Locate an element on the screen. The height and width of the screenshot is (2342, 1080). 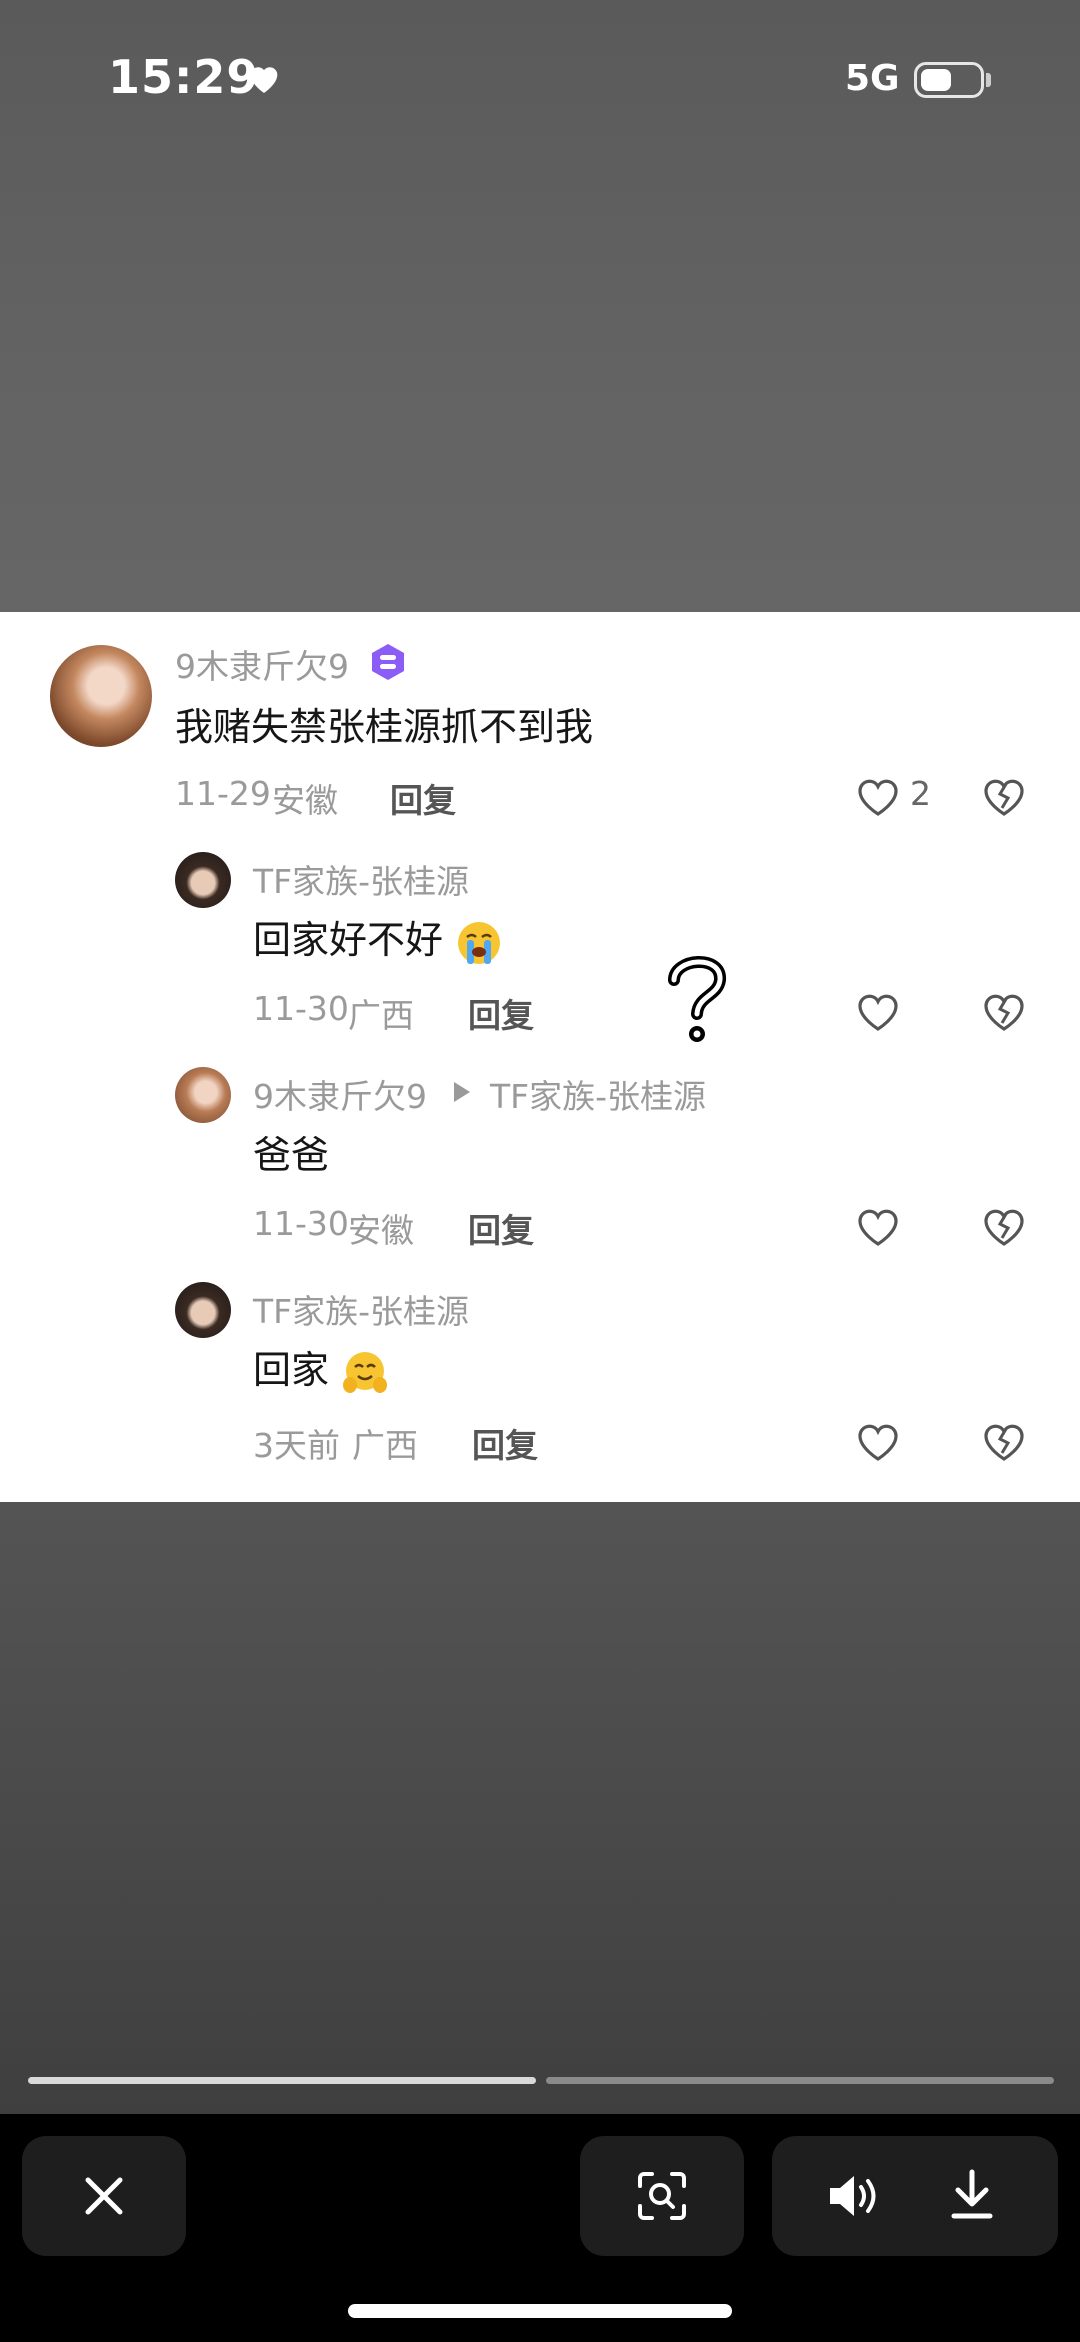
comment-text: 爸爸 is located at coordinates (291, 1155).